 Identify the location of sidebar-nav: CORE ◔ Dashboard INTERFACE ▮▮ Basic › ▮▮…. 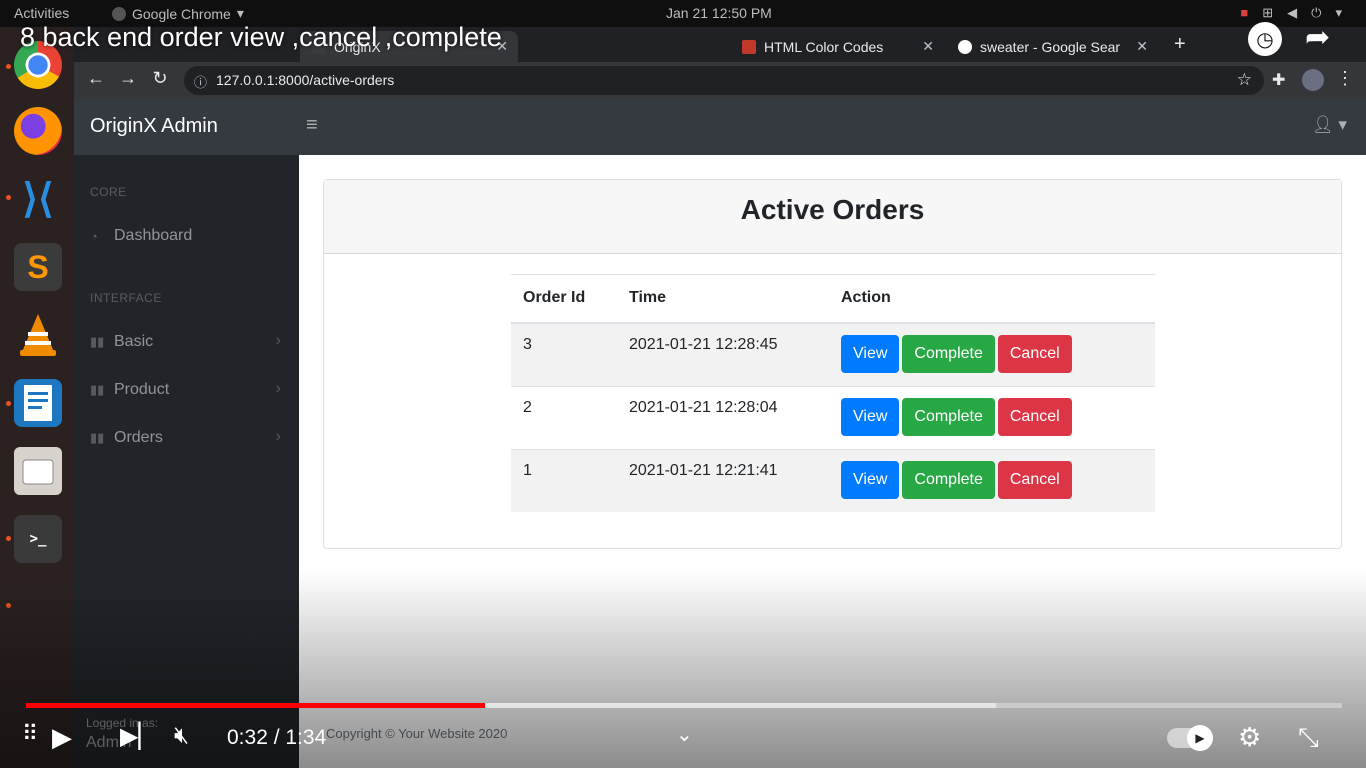
(186, 461).